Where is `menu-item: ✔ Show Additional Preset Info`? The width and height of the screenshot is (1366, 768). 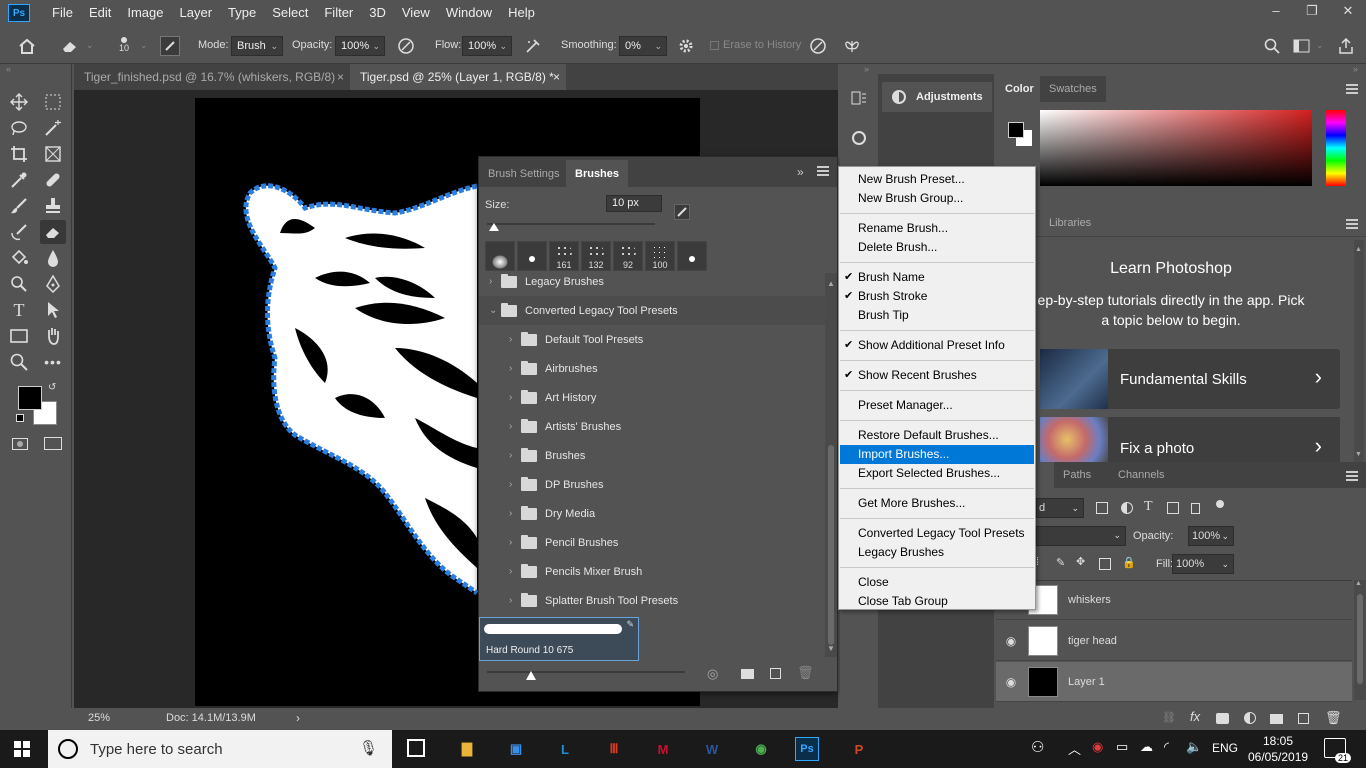
menu-item: ✔ Show Additional Preset Info is located at coordinates (937, 345).